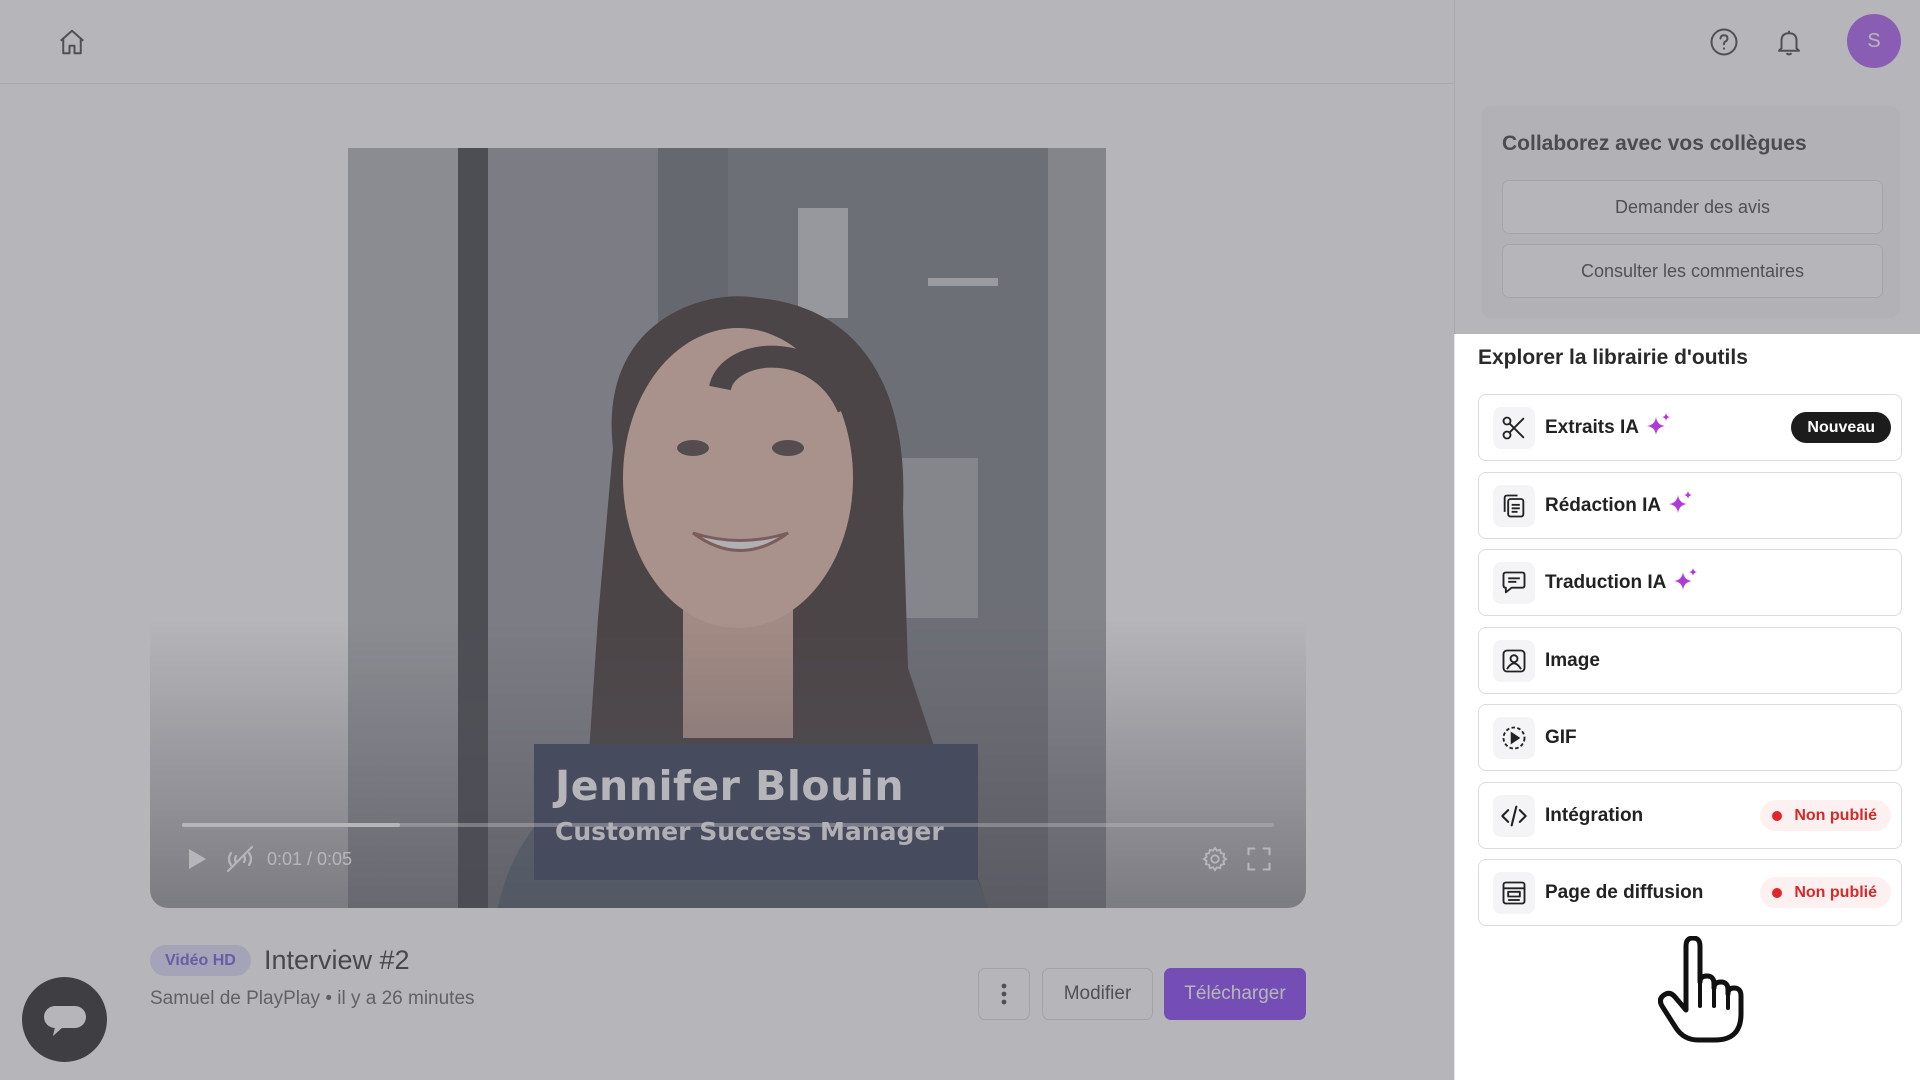 This screenshot has height=1080, width=1920. I want to click on tool-label: GIF, so click(1561, 737).